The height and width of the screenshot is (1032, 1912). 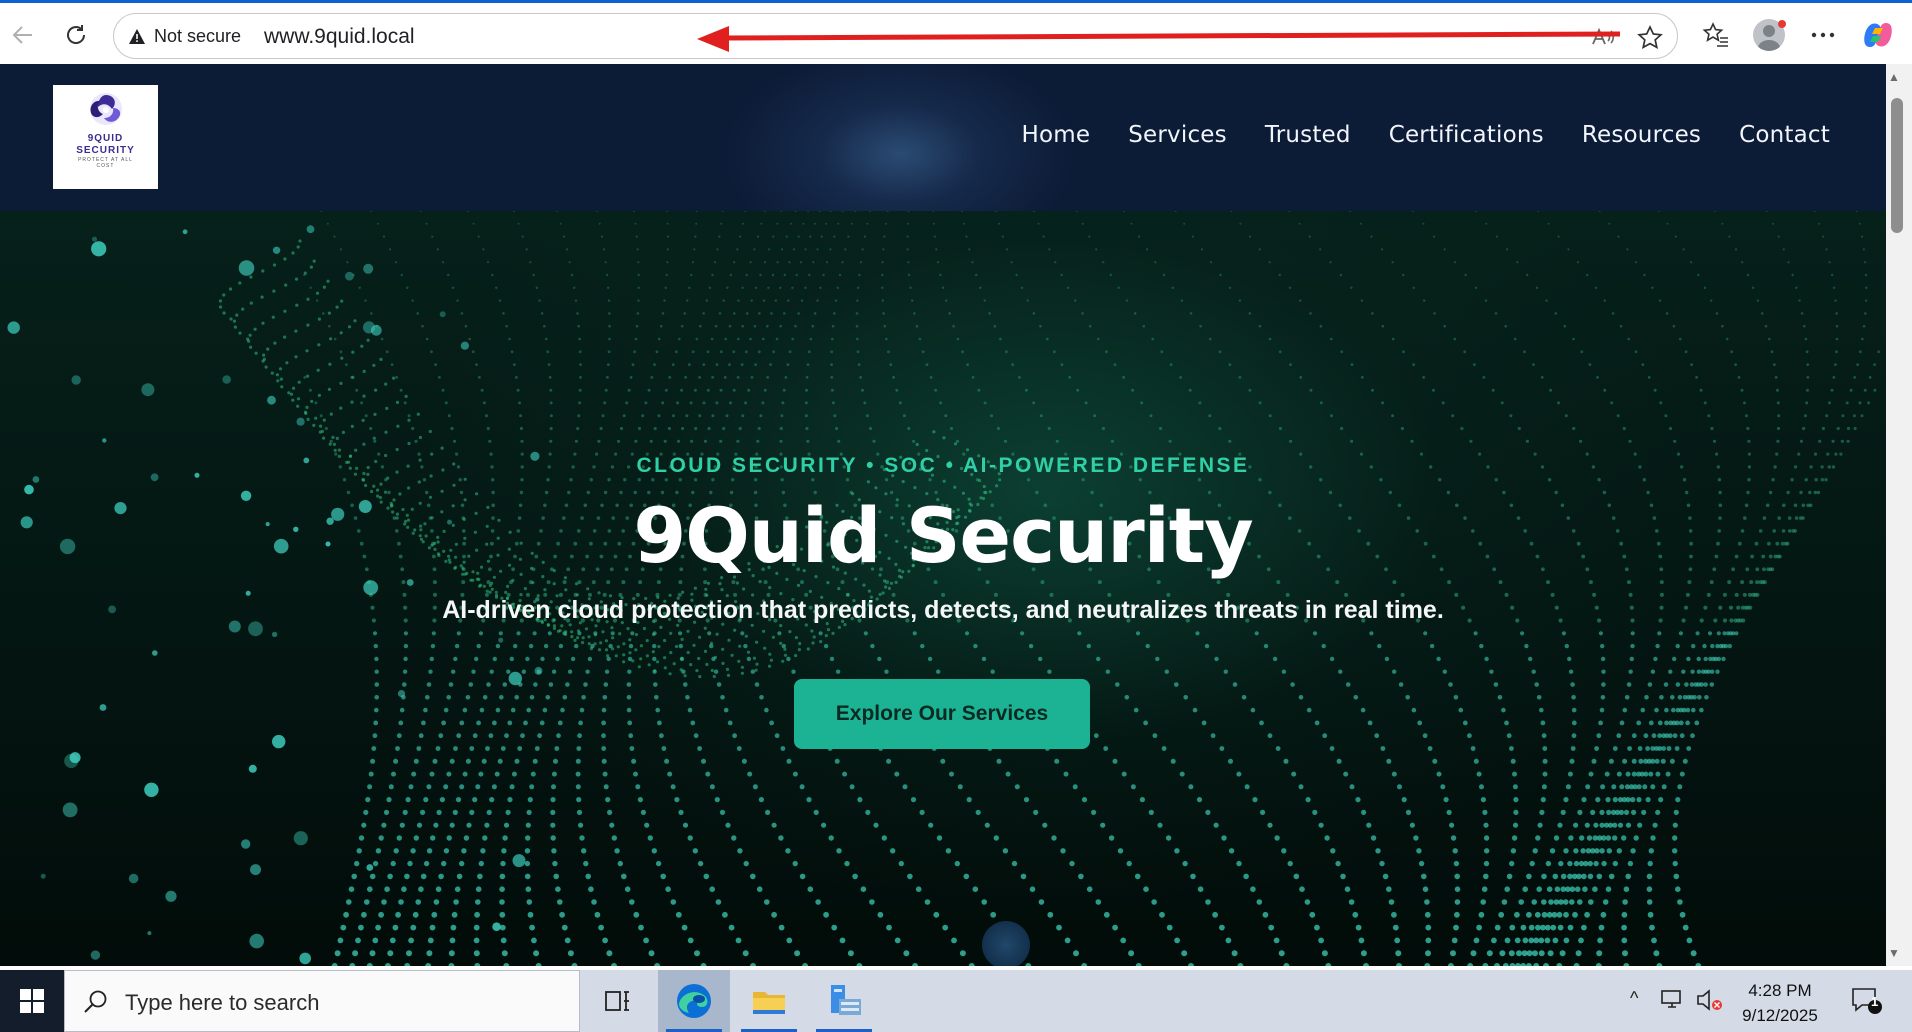 I want to click on scroll-indicator, so click(x=1006, y=943).